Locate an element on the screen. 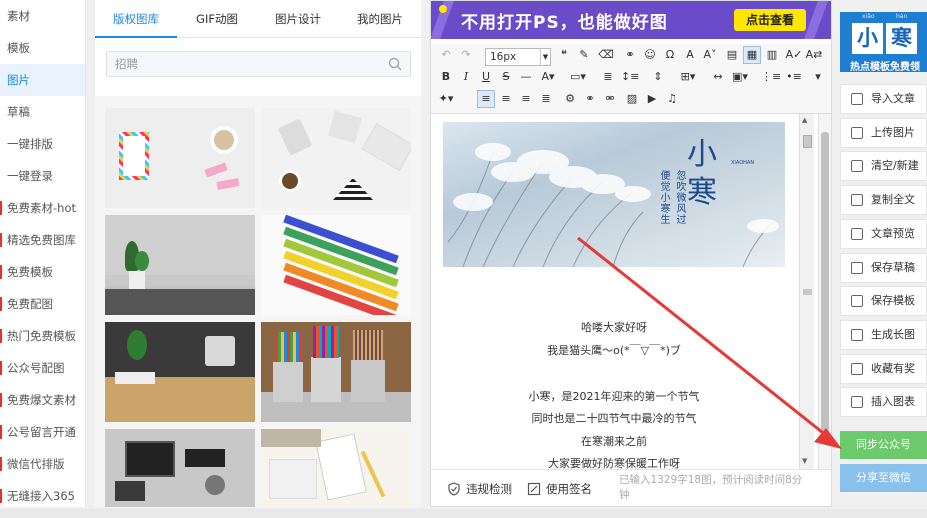  annotation-arrow is located at coordinates (709, 342).